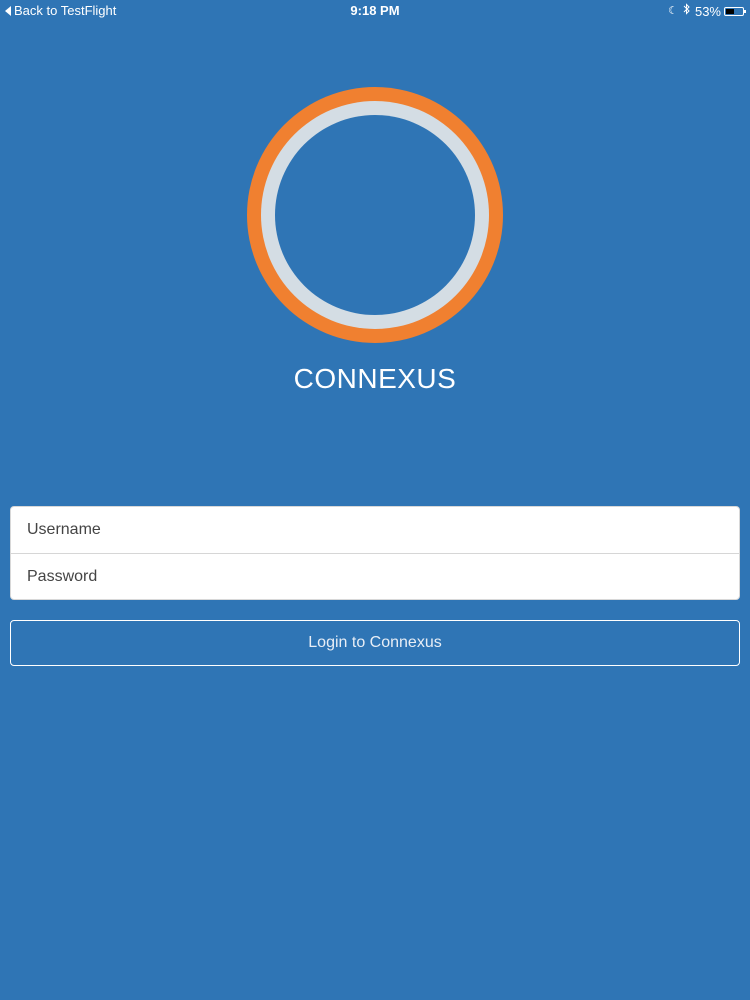 Image resolution: width=750 pixels, height=1000 pixels. What do you see at coordinates (375, 576) in the screenshot?
I see `password-field` at bounding box center [375, 576].